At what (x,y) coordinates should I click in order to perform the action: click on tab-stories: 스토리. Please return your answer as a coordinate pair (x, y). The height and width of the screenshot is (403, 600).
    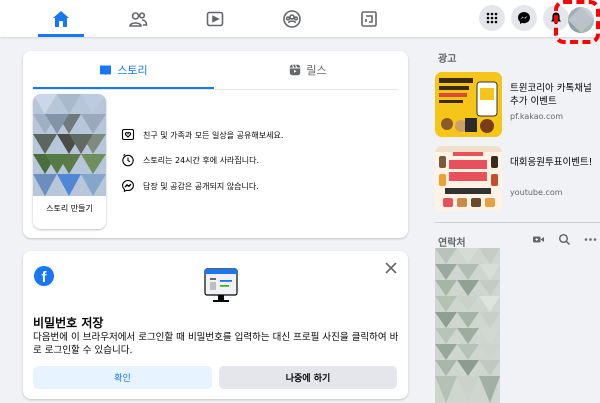
    Looking at the image, I should click on (123, 70).